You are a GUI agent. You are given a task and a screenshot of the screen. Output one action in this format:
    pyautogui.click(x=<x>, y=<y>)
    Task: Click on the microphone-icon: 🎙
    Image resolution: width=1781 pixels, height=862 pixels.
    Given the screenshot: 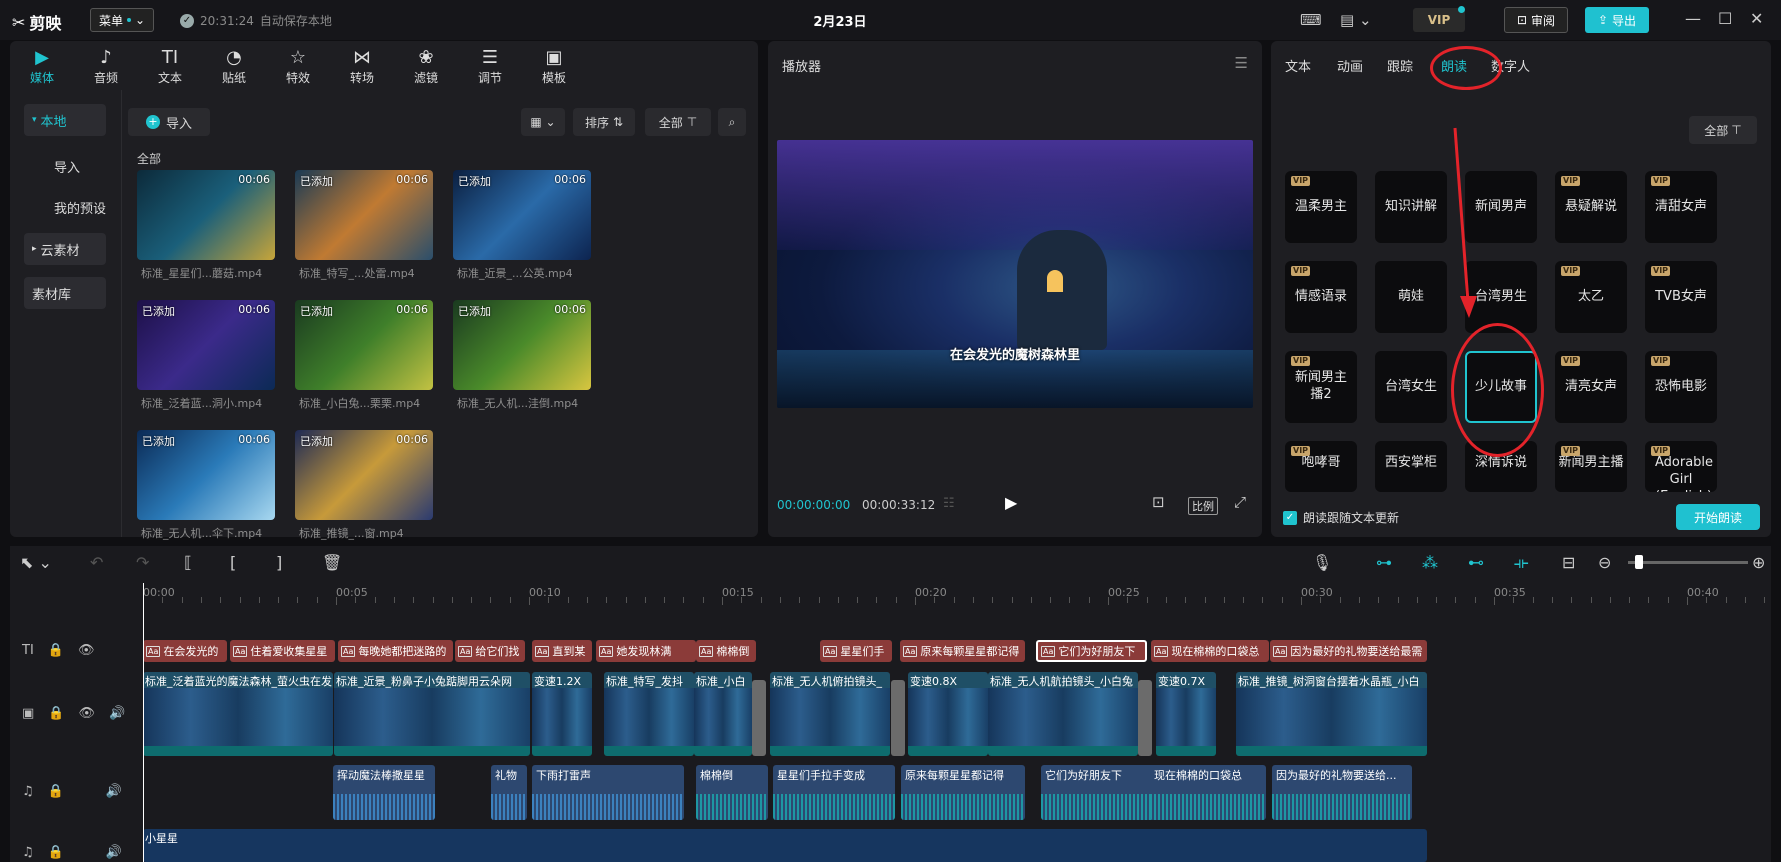 What is the action you would take?
    pyautogui.click(x=1322, y=562)
    